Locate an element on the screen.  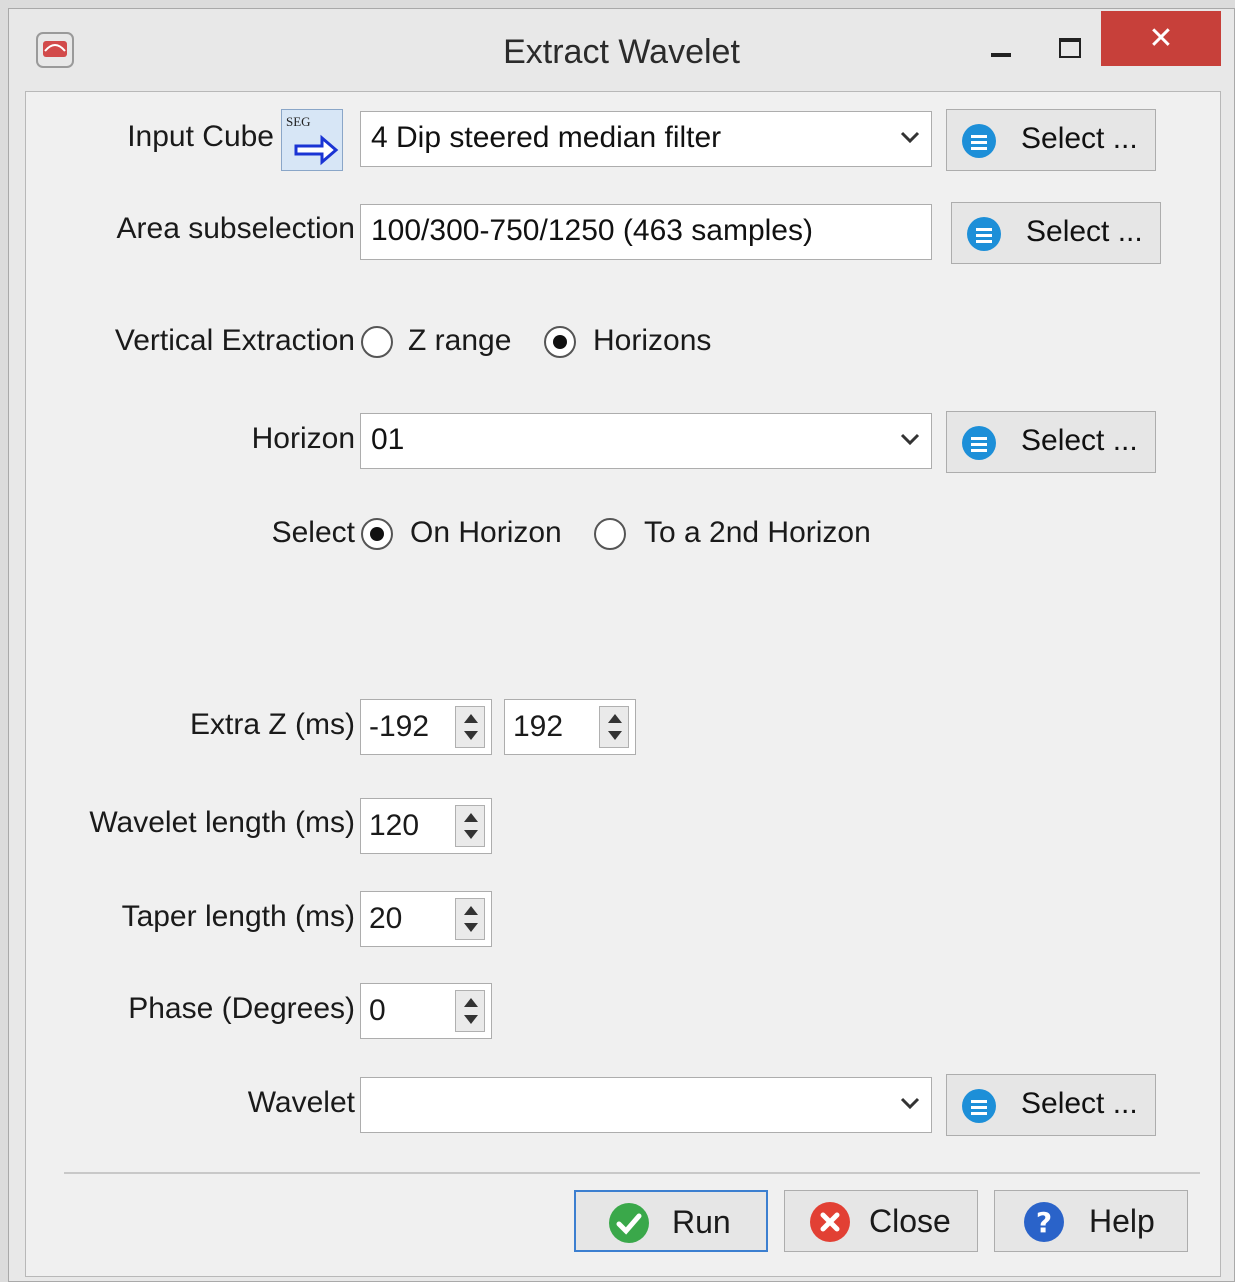
window-close-button: ✕ is located at coordinates (1161, 38).